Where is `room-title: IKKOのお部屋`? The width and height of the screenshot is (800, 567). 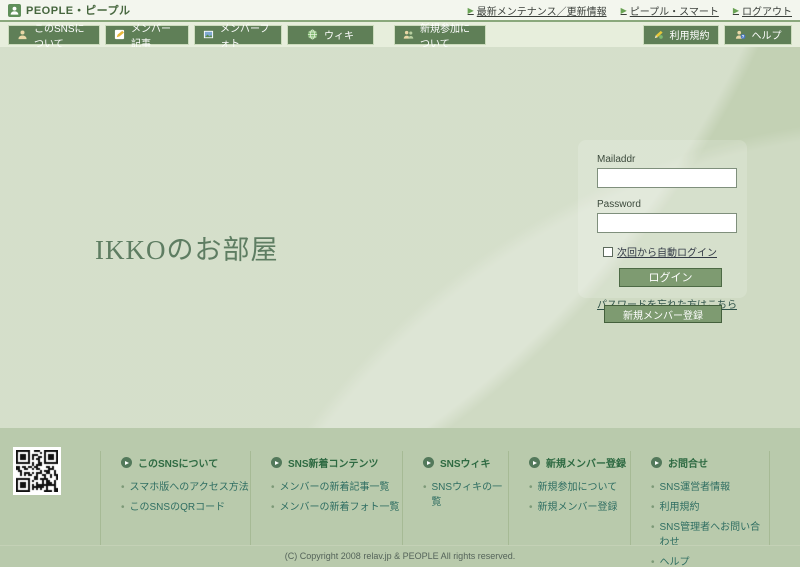
room-title: IKKOのお部屋 is located at coordinates (187, 250).